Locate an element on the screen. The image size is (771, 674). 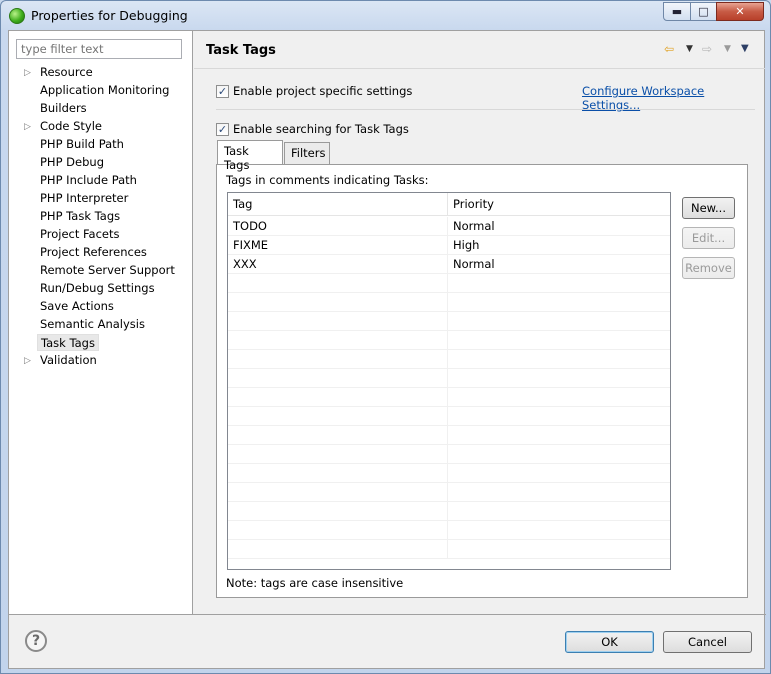
column-header-priority: Priority is located at coordinates (559, 204).